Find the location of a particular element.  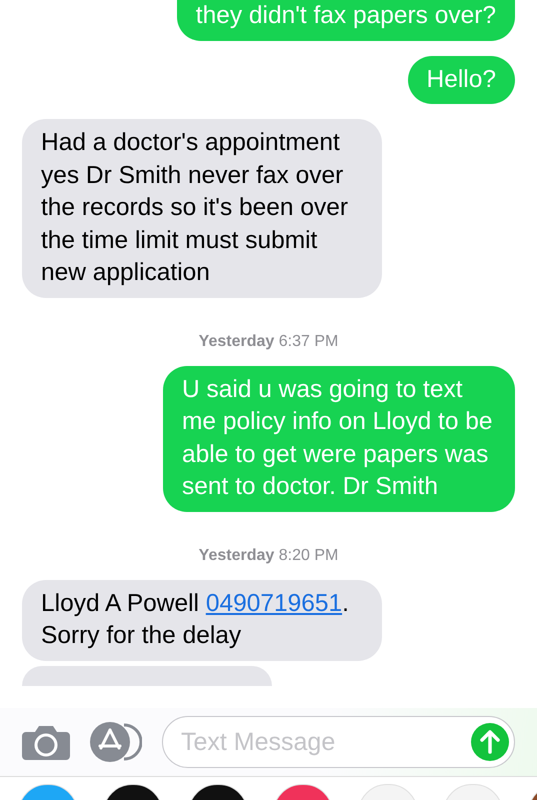

timestamp: Yesterday 6:37 PM is located at coordinates (269, 341).